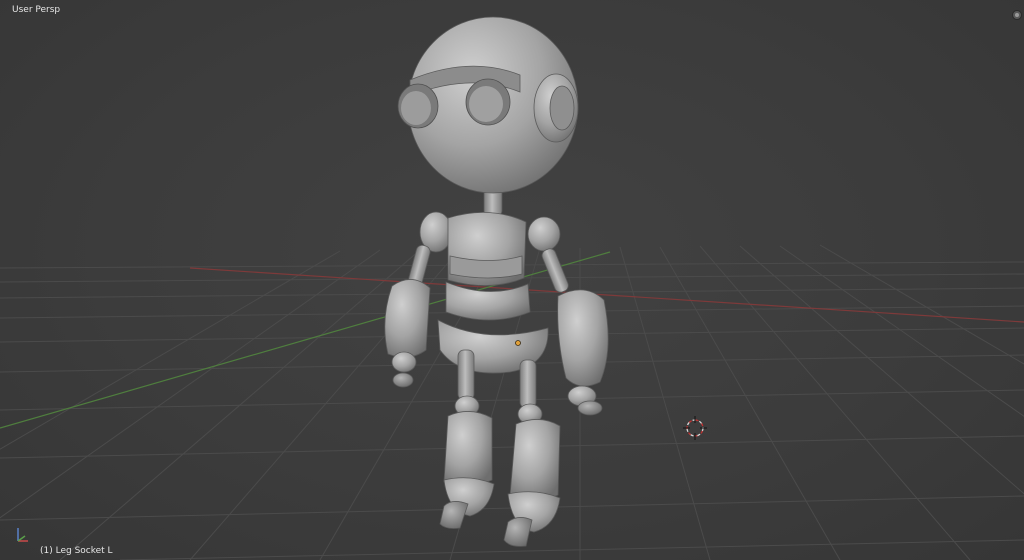 The width and height of the screenshot is (1024, 560). What do you see at coordinates (36, 10) in the screenshot?
I see `view-name-label: User Persp` at bounding box center [36, 10].